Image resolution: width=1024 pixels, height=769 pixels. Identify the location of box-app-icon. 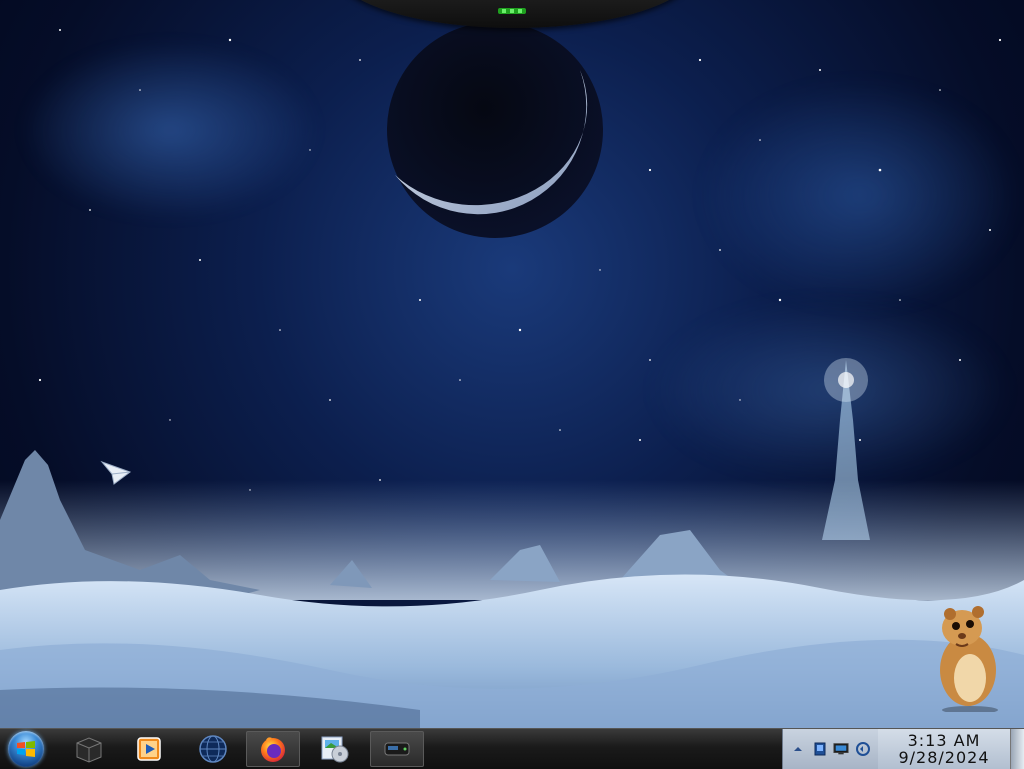
(89, 750).